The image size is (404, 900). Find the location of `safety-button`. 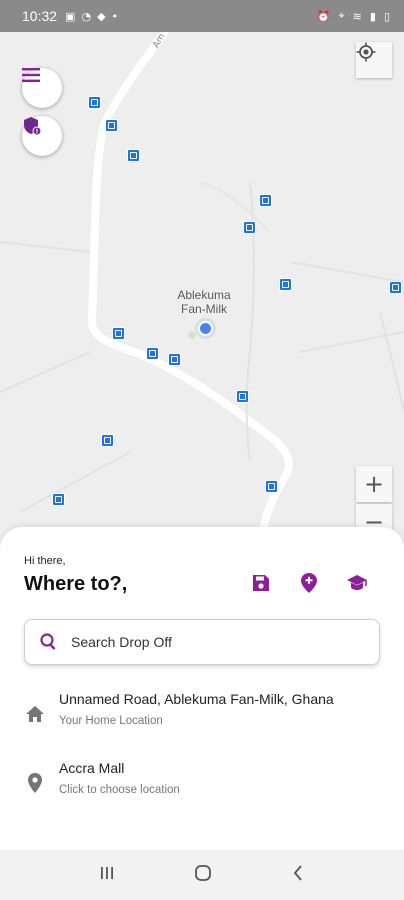

safety-button is located at coordinates (42, 136).